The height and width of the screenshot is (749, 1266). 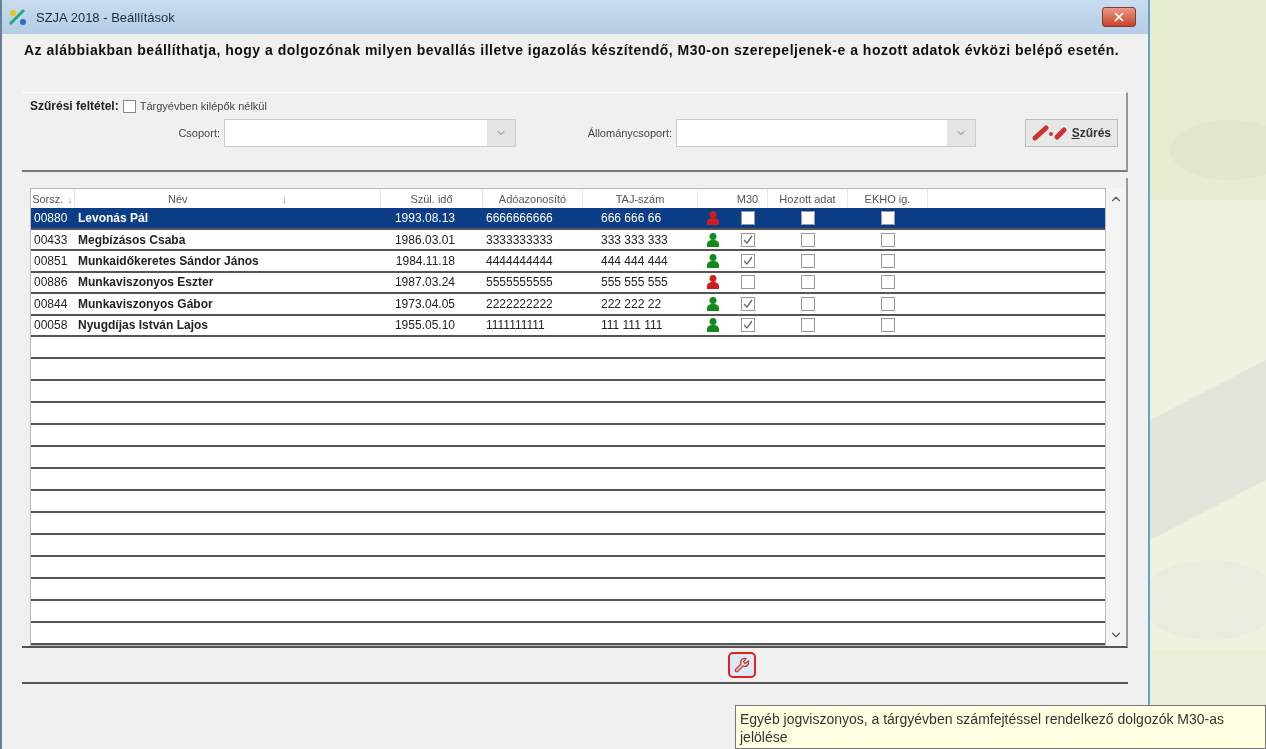 I want to click on table-cell-text: 1987.03.24, so click(x=424, y=282).